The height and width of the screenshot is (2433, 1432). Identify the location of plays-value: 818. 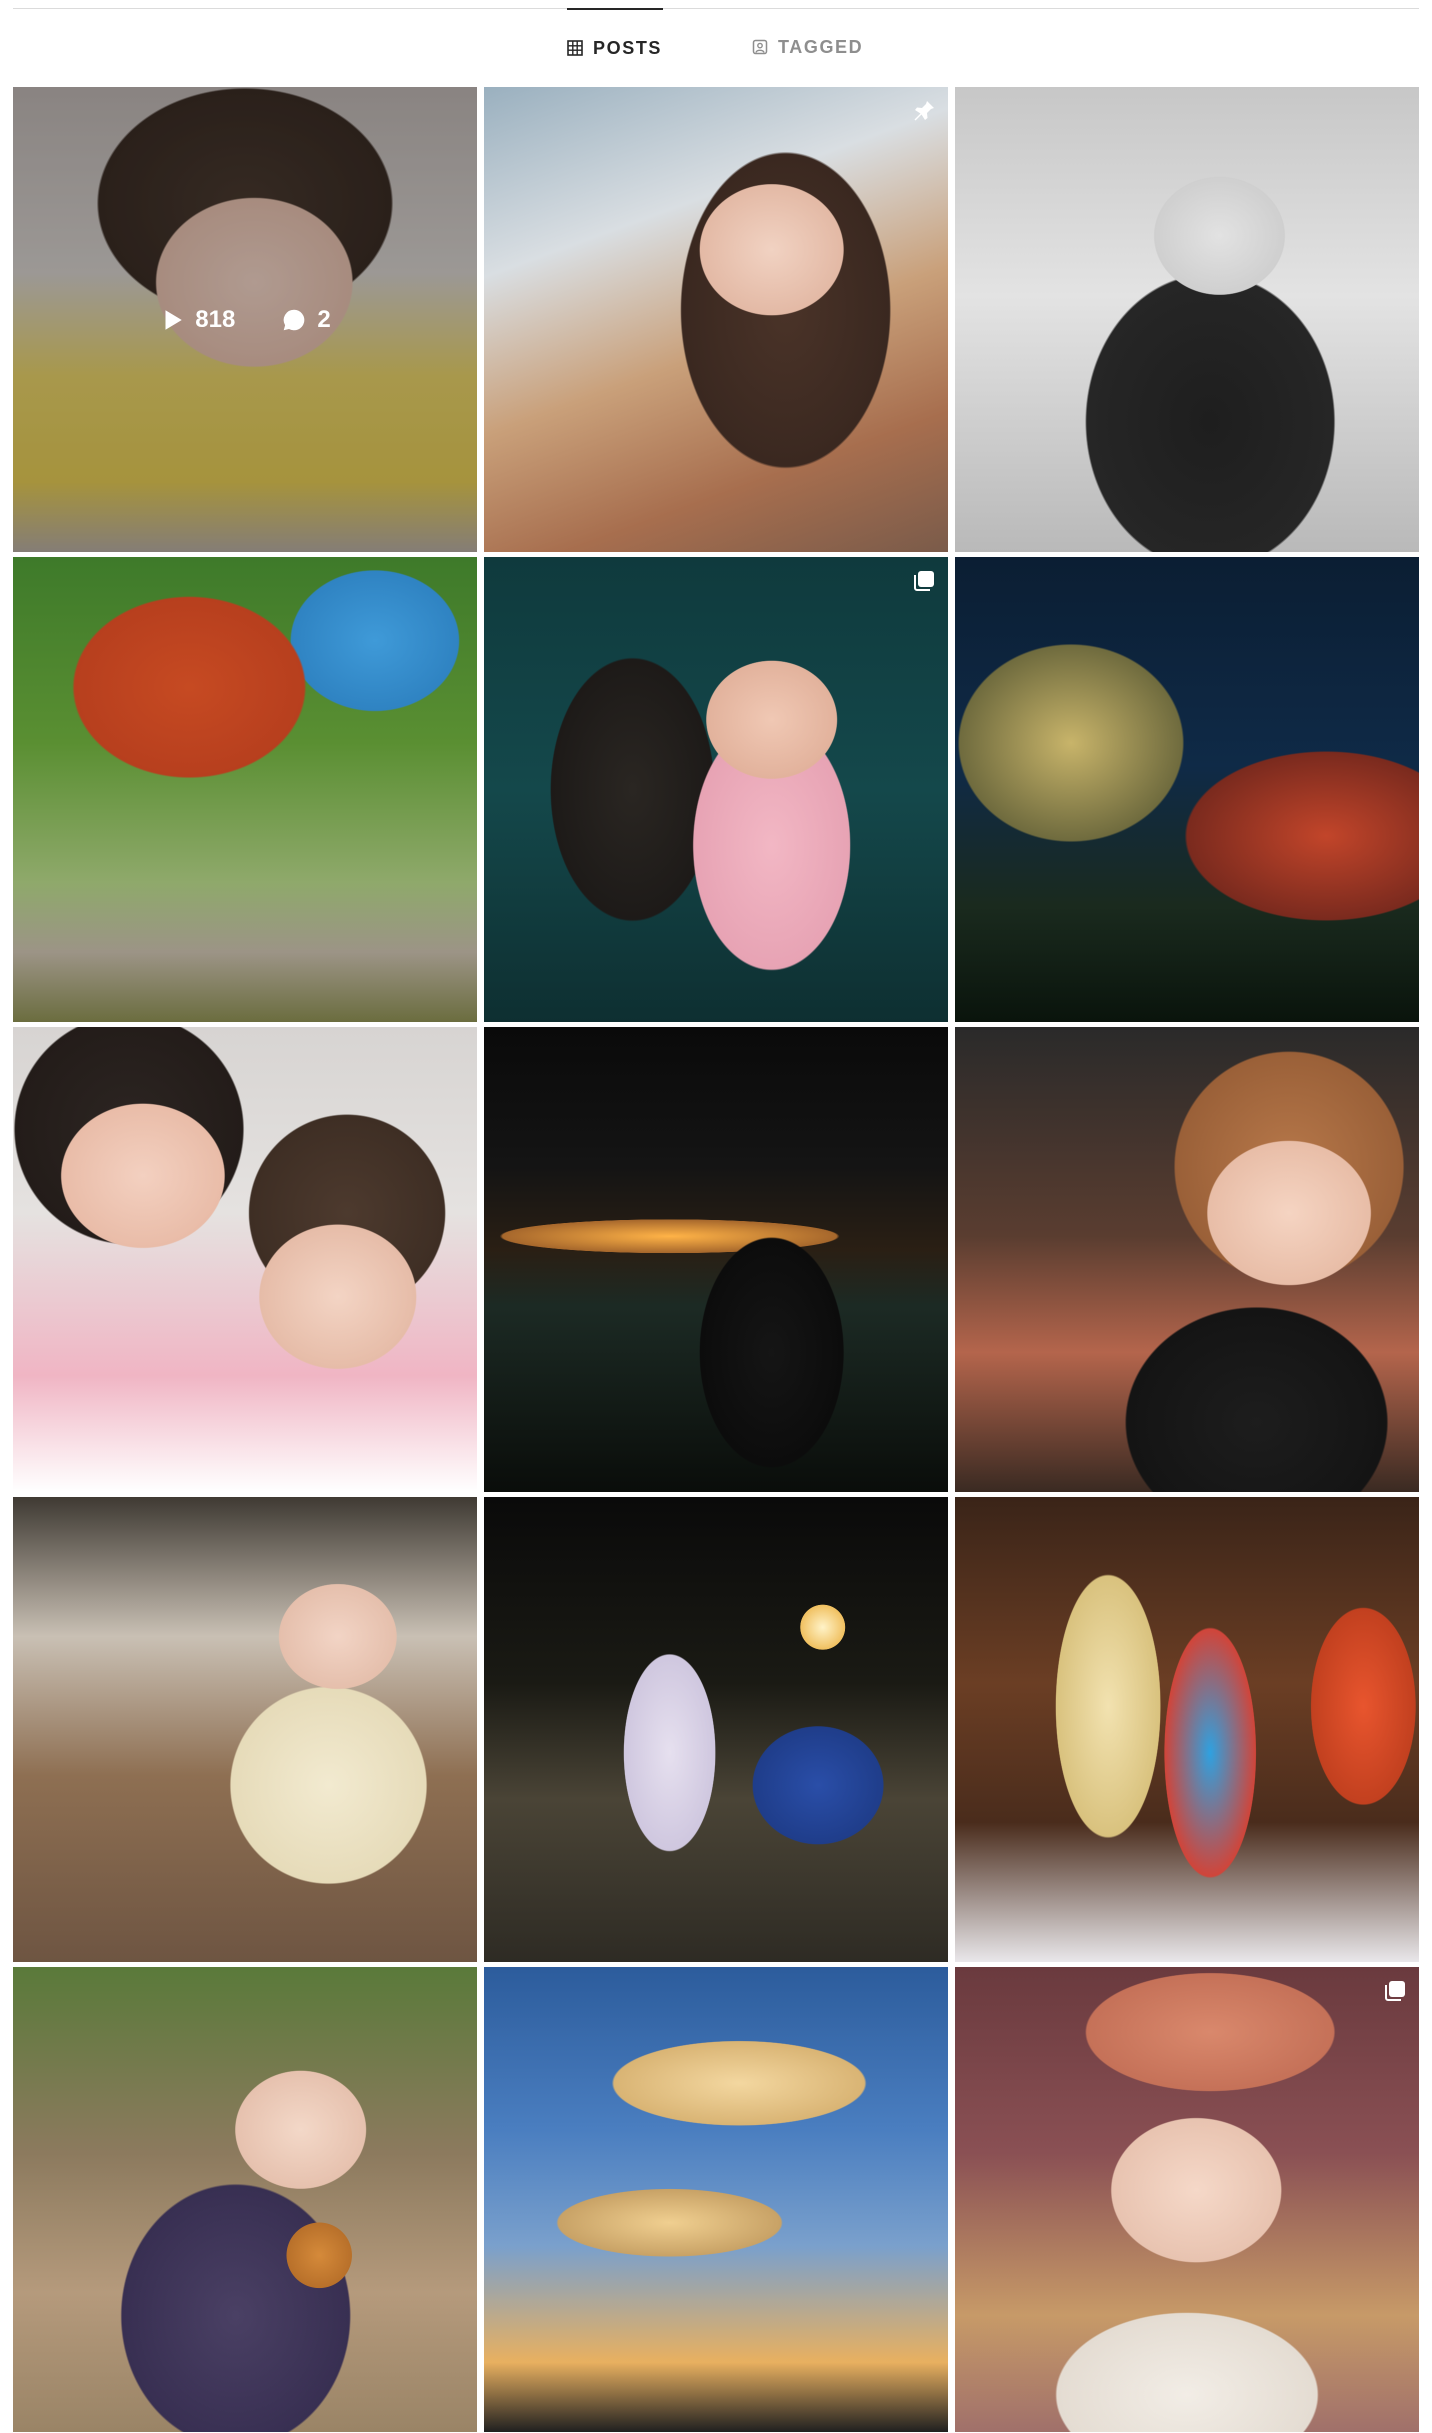
(215, 319).